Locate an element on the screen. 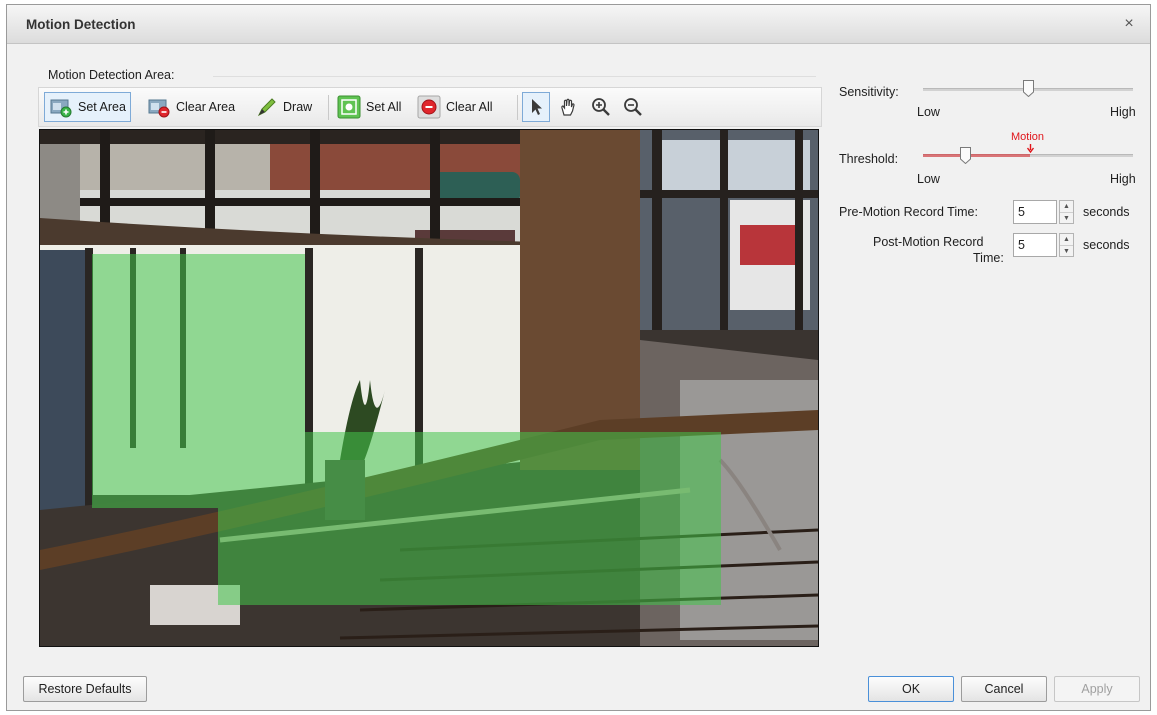  clear-area-label: Clear Area is located at coordinates (206, 107).